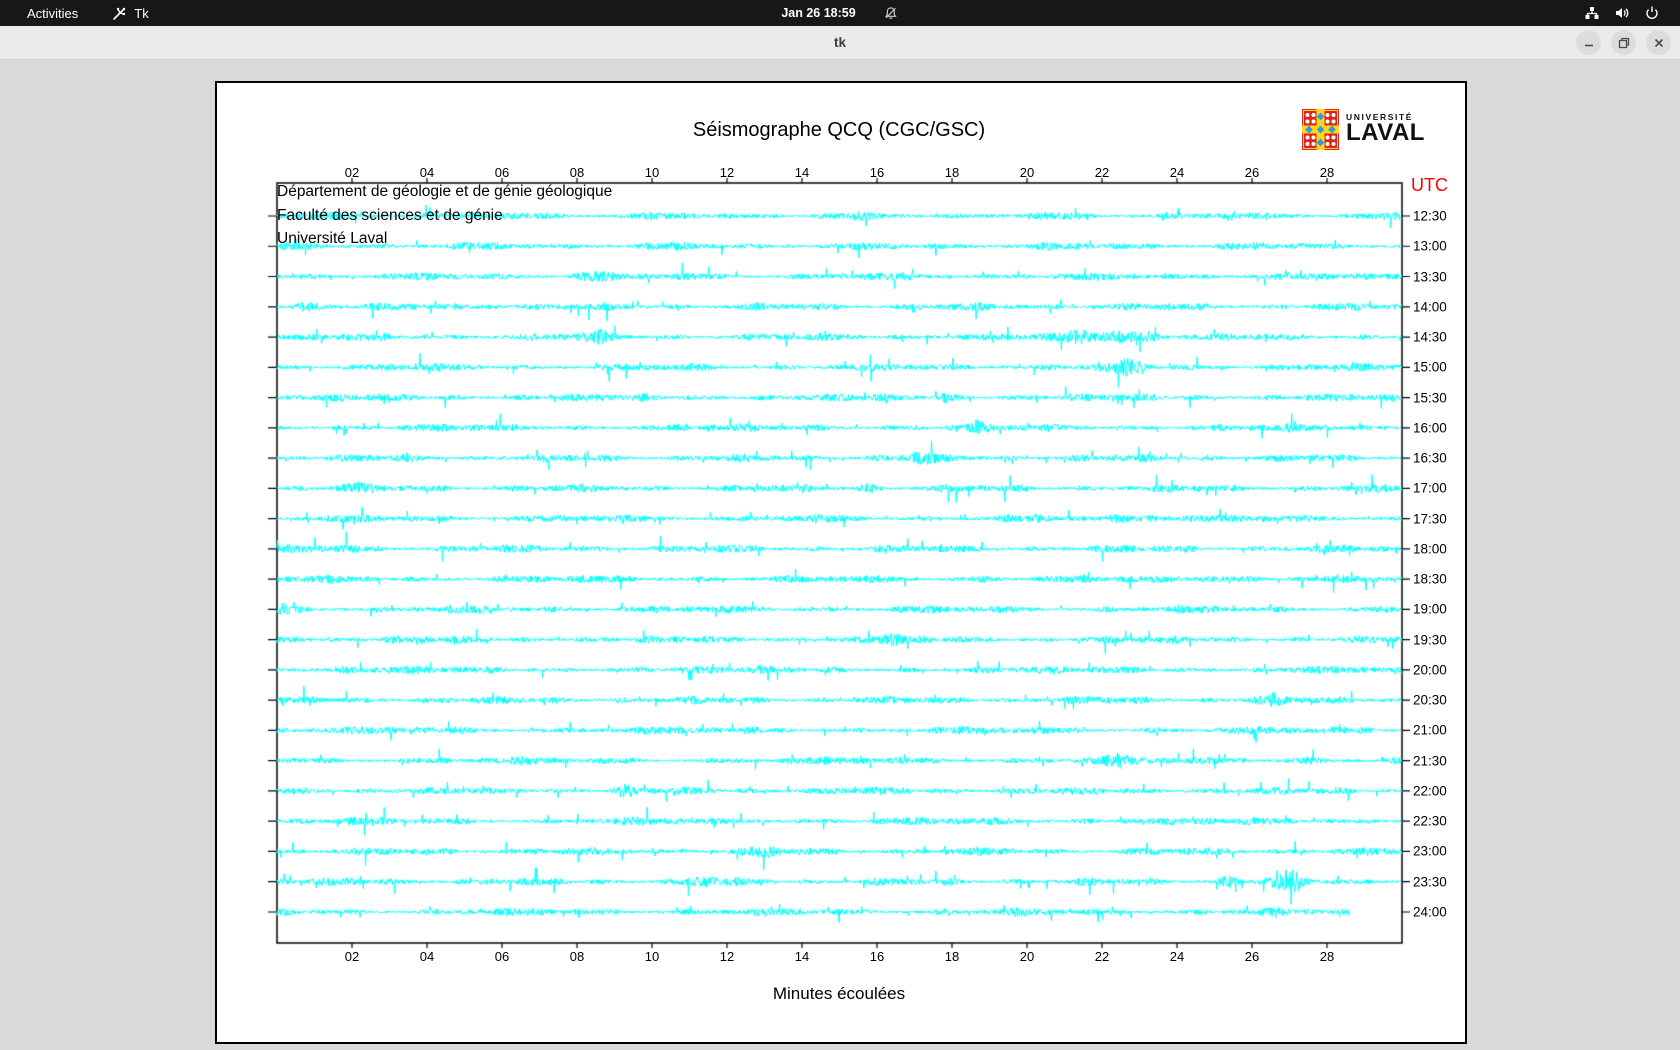  I want to click on volume-icon, so click(1622, 13).